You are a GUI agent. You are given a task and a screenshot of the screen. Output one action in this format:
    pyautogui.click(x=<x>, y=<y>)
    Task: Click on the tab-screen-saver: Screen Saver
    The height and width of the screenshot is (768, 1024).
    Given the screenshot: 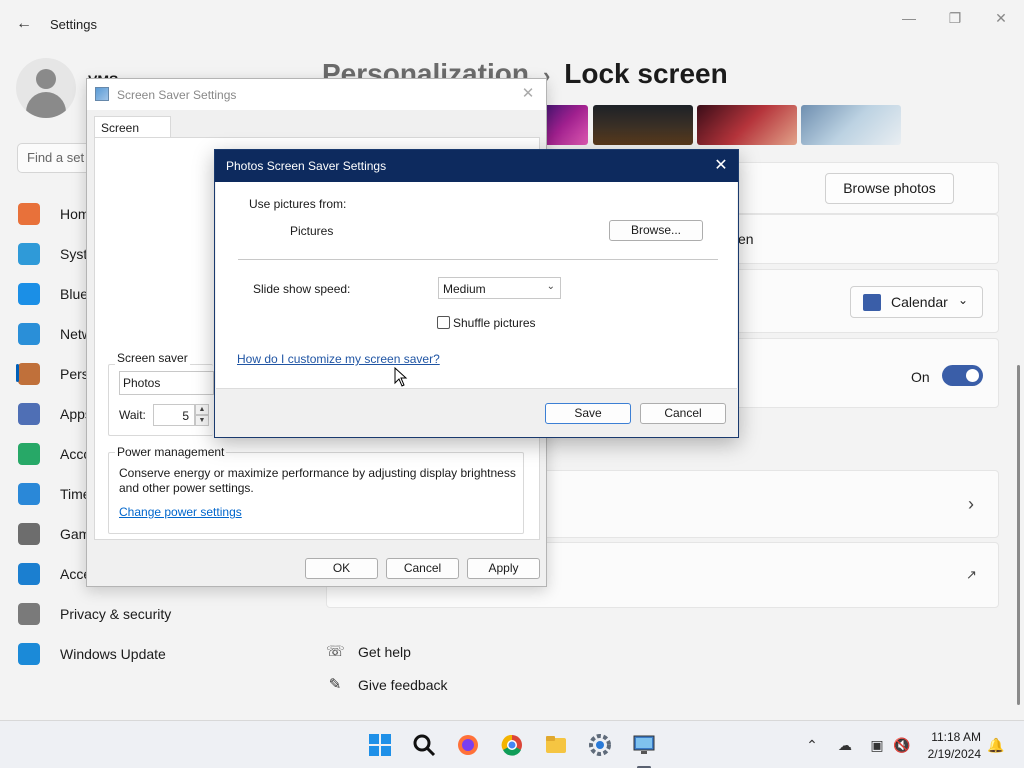 What is the action you would take?
    pyautogui.click(x=132, y=132)
    